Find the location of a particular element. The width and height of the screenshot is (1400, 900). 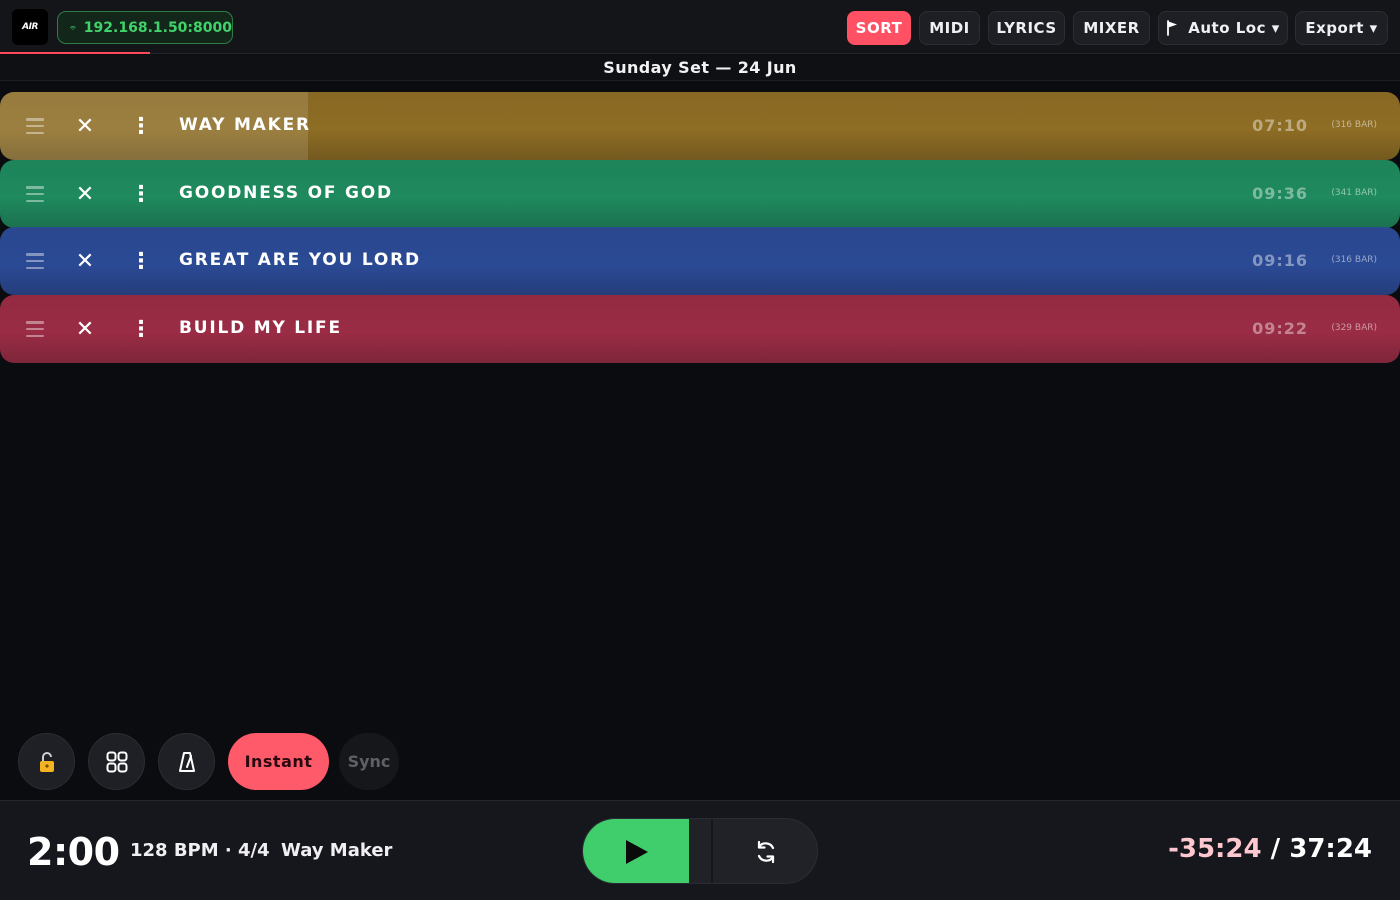

song-row: ✕ ⋮ WAY MAKER 07:10 (316 BAR) is located at coordinates (700, 126).